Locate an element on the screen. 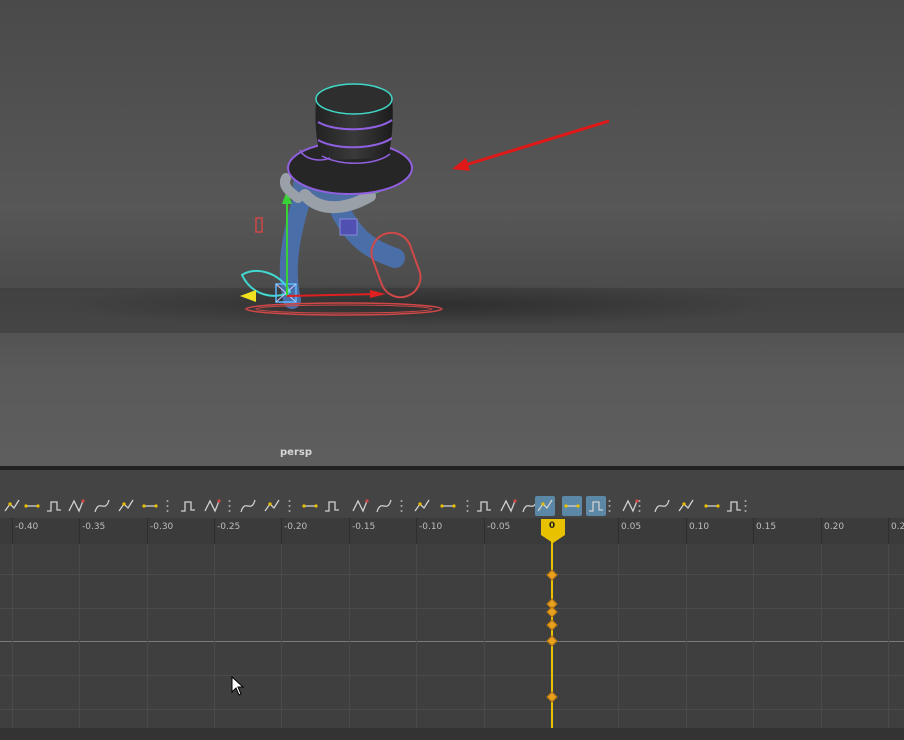  ruler-tick-label: -0.10 is located at coordinates (431, 527).